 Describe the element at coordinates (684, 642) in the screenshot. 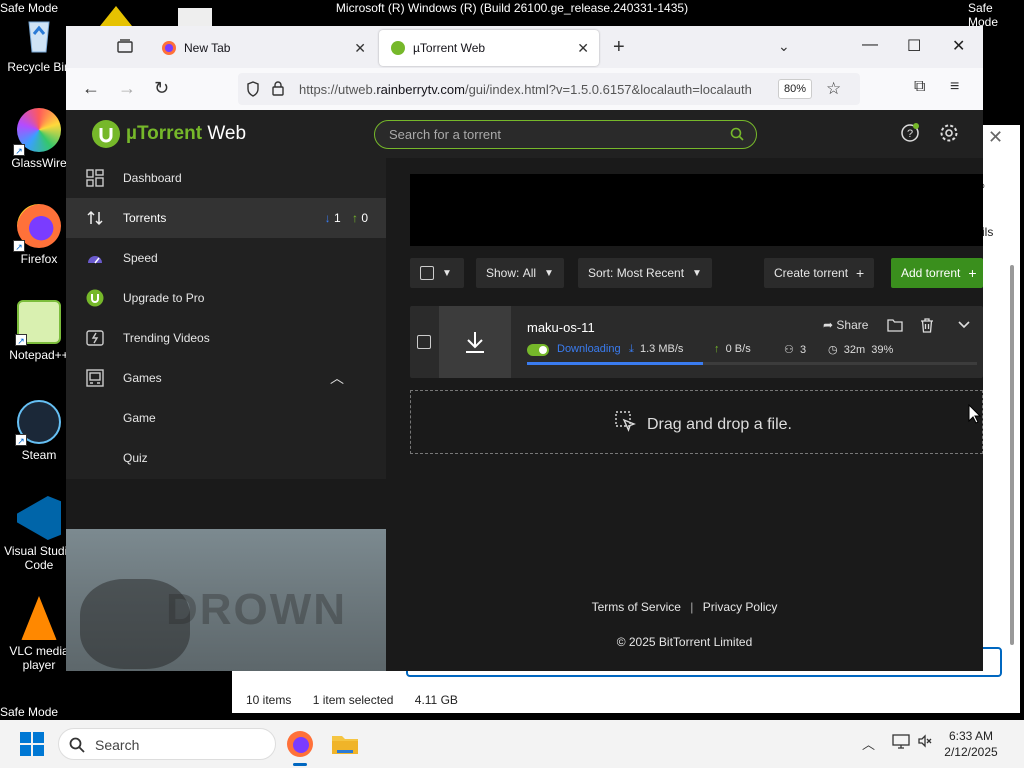

I see `copyright-text: © 2025 BitTorrent Limited` at that location.